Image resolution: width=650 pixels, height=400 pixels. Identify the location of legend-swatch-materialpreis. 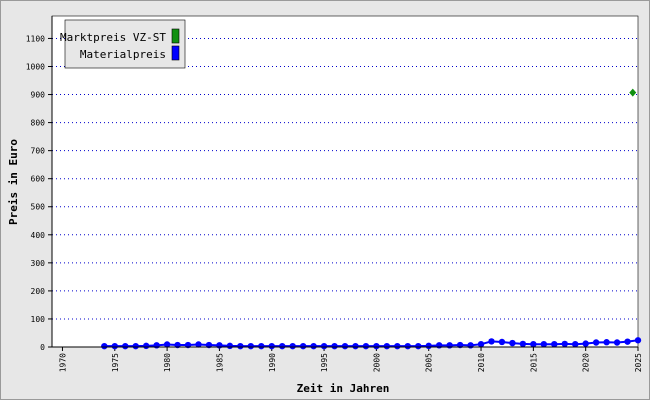
(175, 53).